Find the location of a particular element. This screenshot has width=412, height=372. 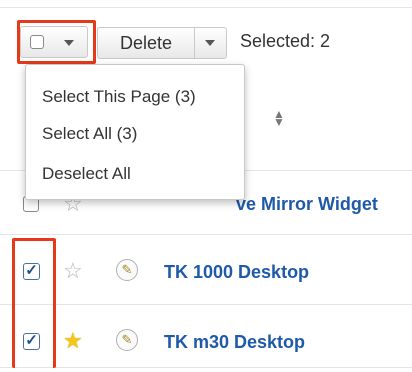

star-filled-icon: ★ is located at coordinates (73, 341).